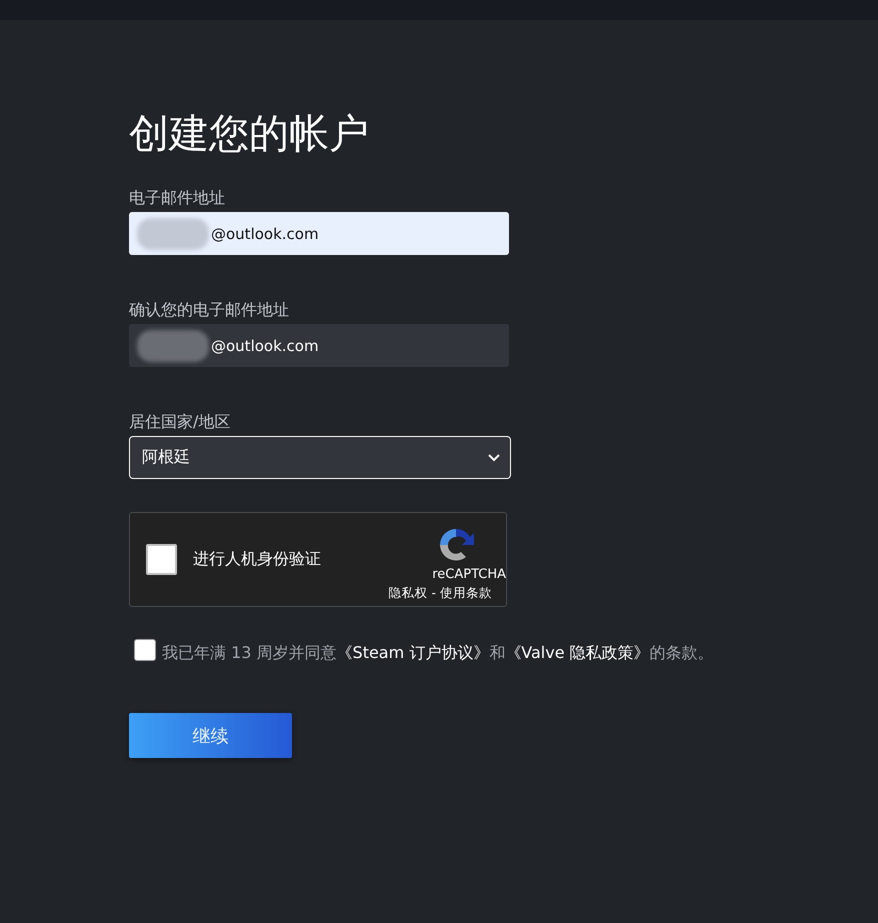  Describe the element at coordinates (577, 652) in the screenshot. I see `agreement-link: 《Valve 隐私政策》` at that location.